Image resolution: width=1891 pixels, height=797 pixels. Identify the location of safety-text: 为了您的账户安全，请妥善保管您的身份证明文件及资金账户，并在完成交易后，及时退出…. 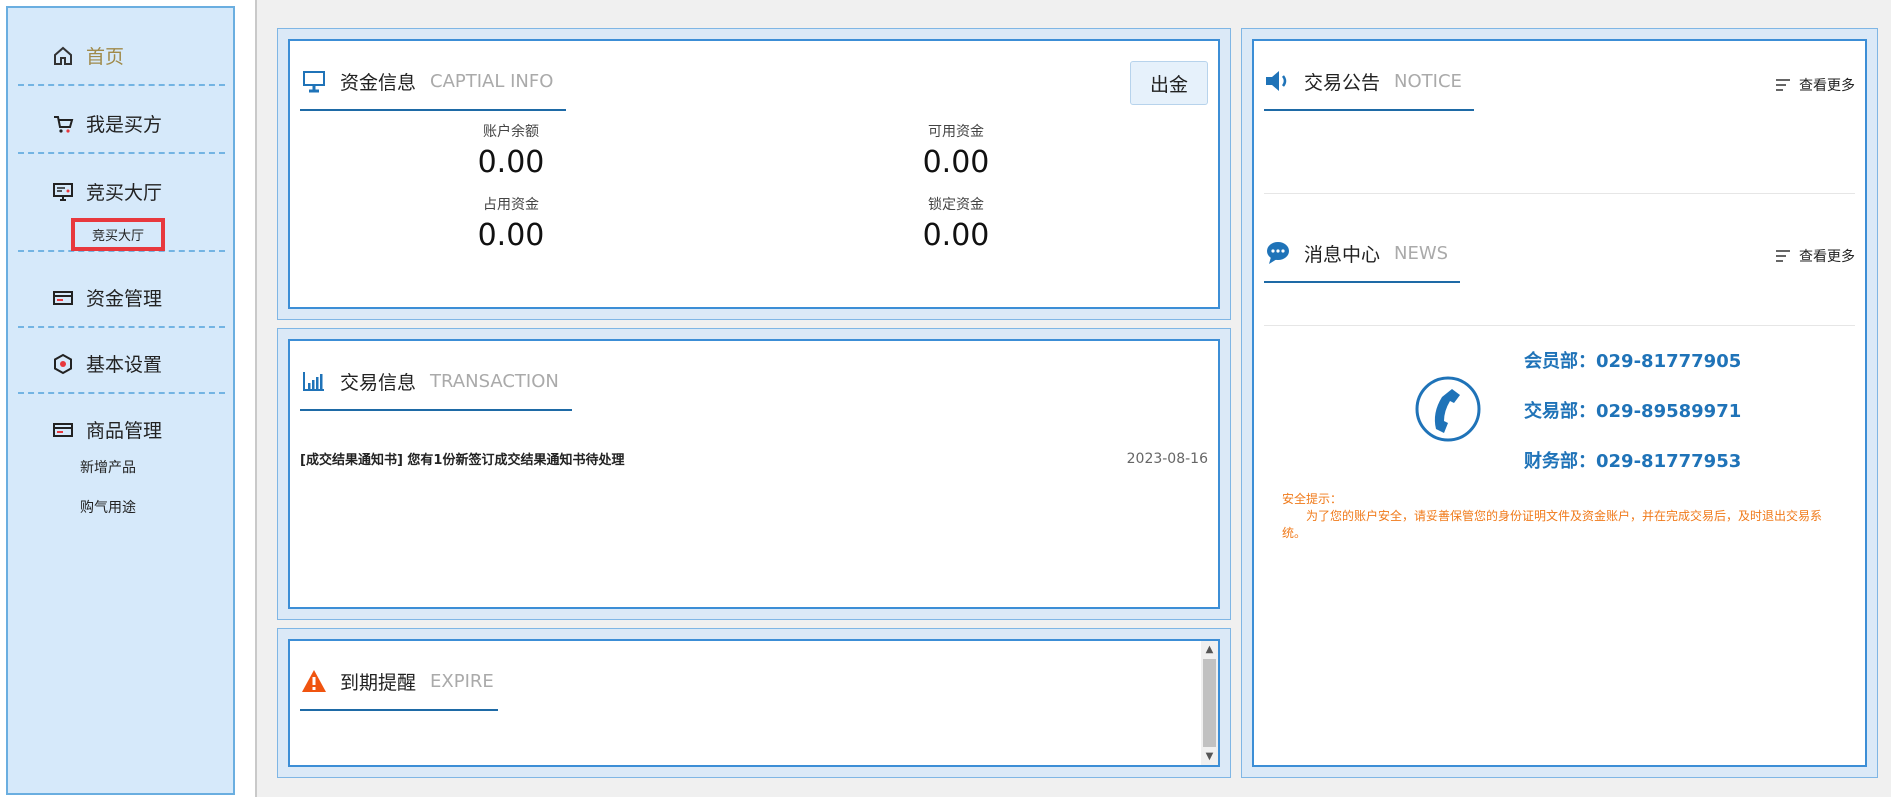
(1552, 524).